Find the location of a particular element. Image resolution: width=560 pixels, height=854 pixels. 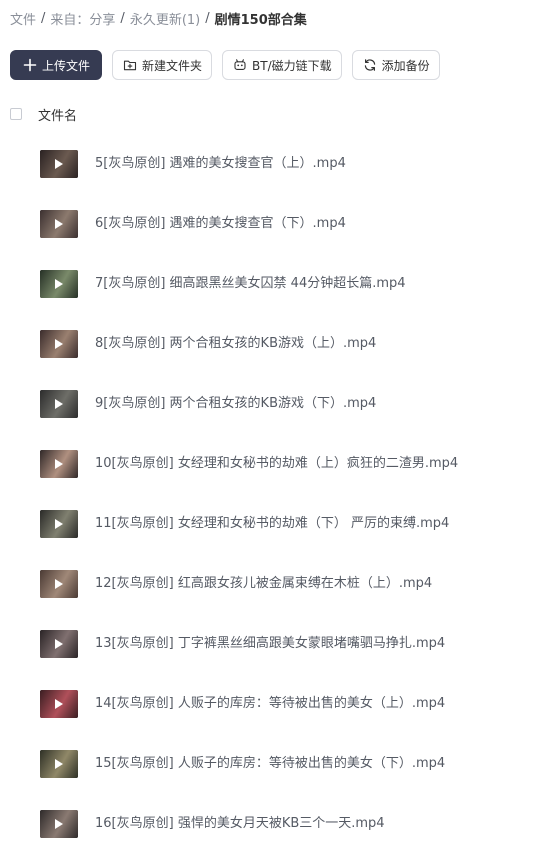

upload-file-button: 上传文件 is located at coordinates (56, 65).